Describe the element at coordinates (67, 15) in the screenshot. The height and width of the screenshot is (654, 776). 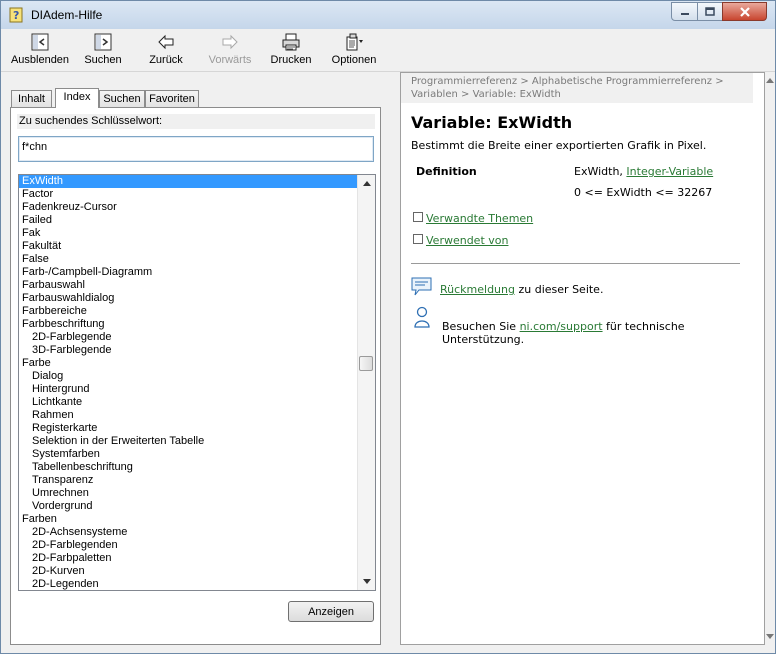
I see `window-title: DIAdem-Hilfe` at that location.